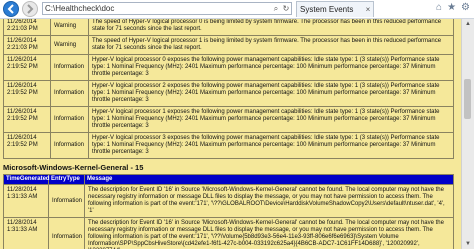  Describe the element at coordinates (158, 8) in the screenshot. I see `address-url: C:\Healthcheck\doc` at that location.